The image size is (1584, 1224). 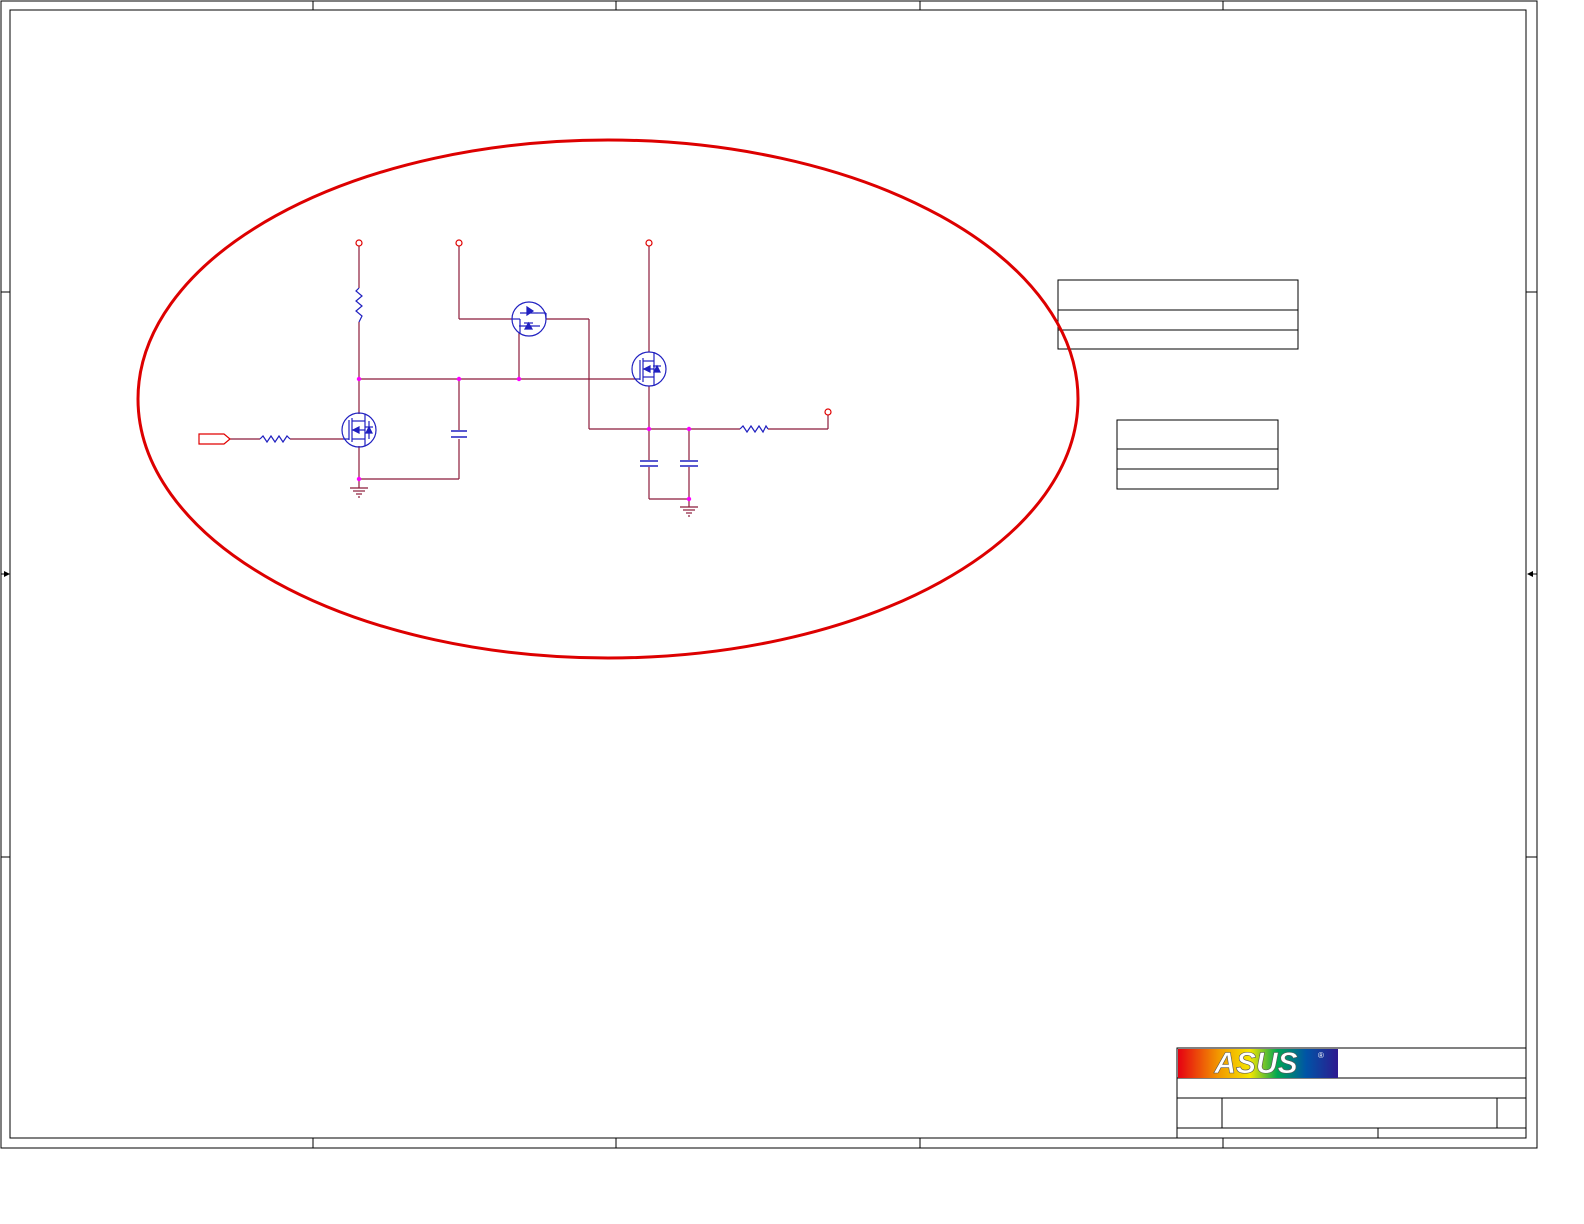 What do you see at coordinates (1321, 1055) in the screenshot?
I see `asus-logo-registered-mark: ®` at bounding box center [1321, 1055].